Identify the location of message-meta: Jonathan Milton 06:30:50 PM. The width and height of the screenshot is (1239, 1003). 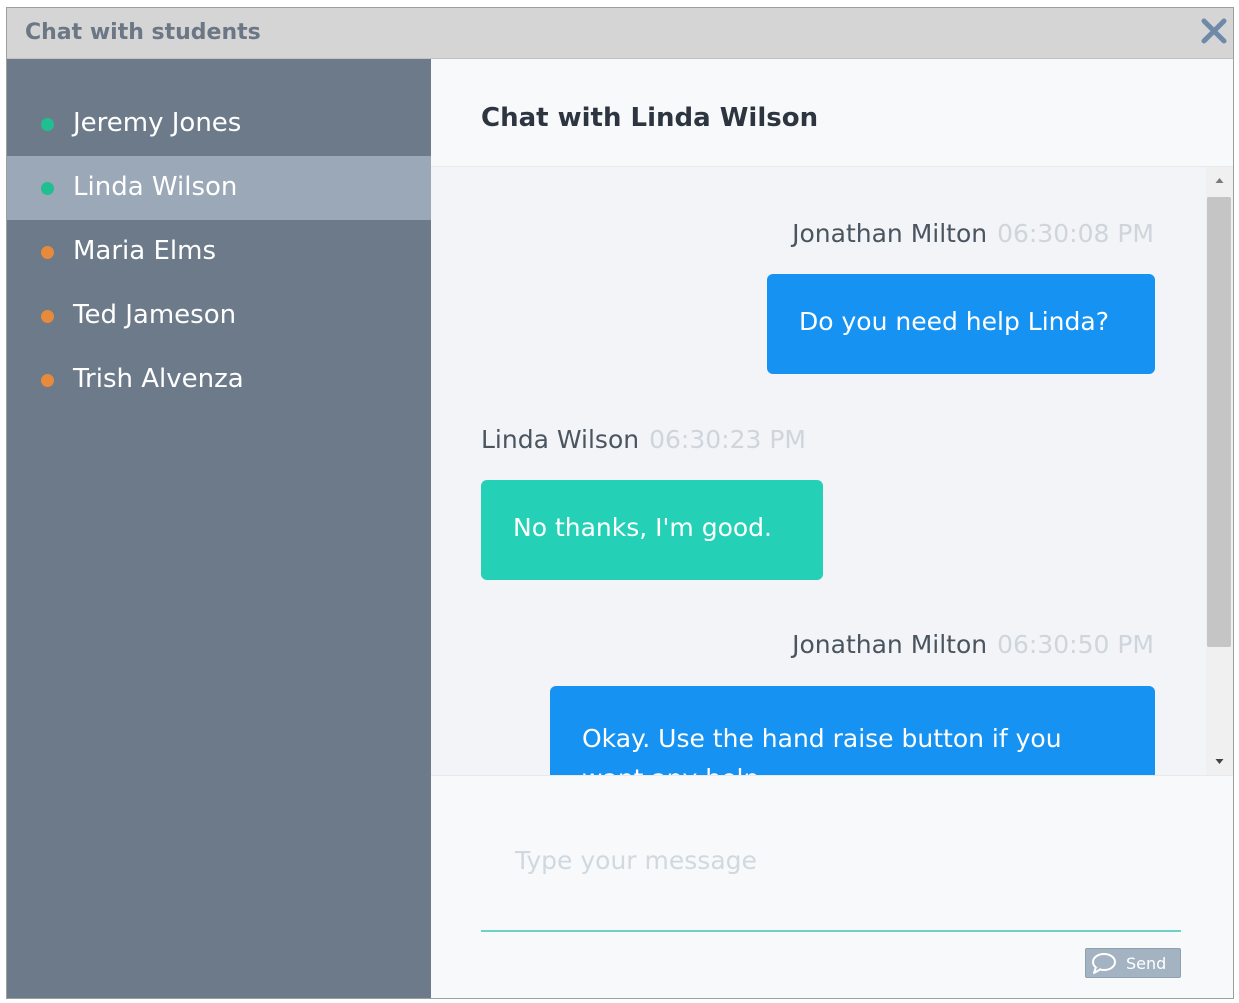
(973, 644).